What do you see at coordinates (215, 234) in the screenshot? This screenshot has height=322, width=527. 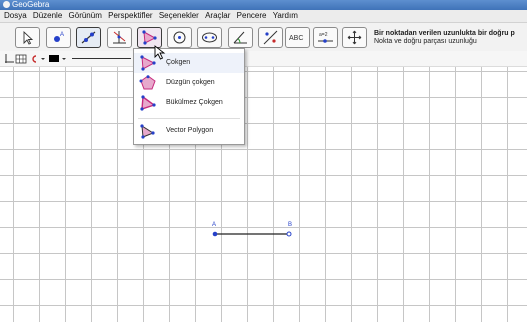 I see `point-a` at bounding box center [215, 234].